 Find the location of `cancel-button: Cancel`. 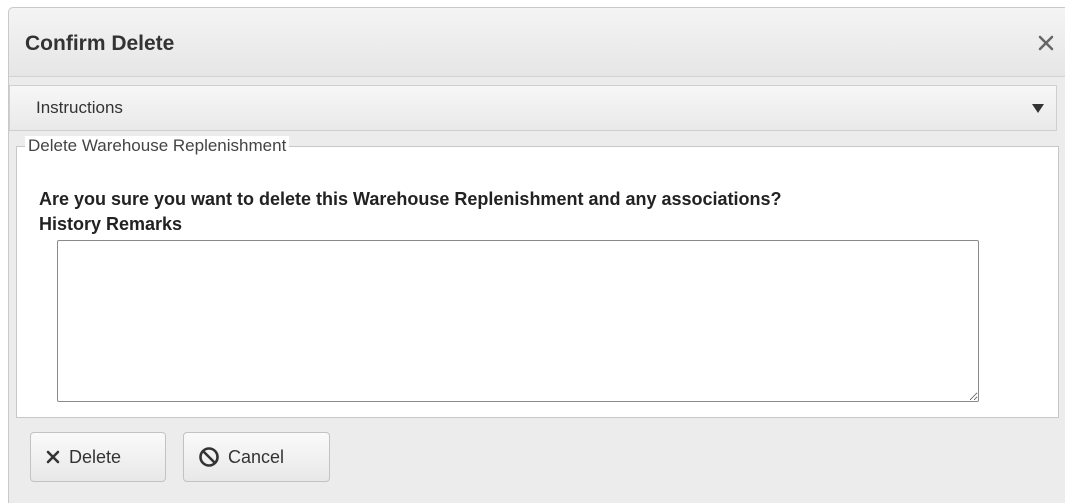

cancel-button: Cancel is located at coordinates (256, 457).